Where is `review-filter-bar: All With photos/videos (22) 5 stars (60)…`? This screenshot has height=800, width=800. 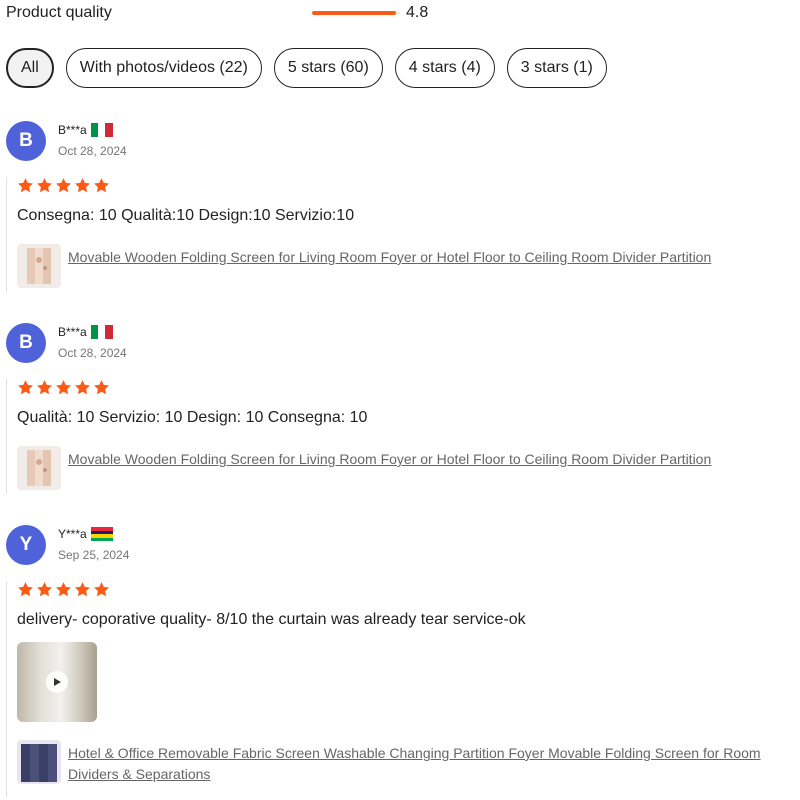
review-filter-bar: All With photos/videos (22) 5 stars (60)… is located at coordinates (306, 68).